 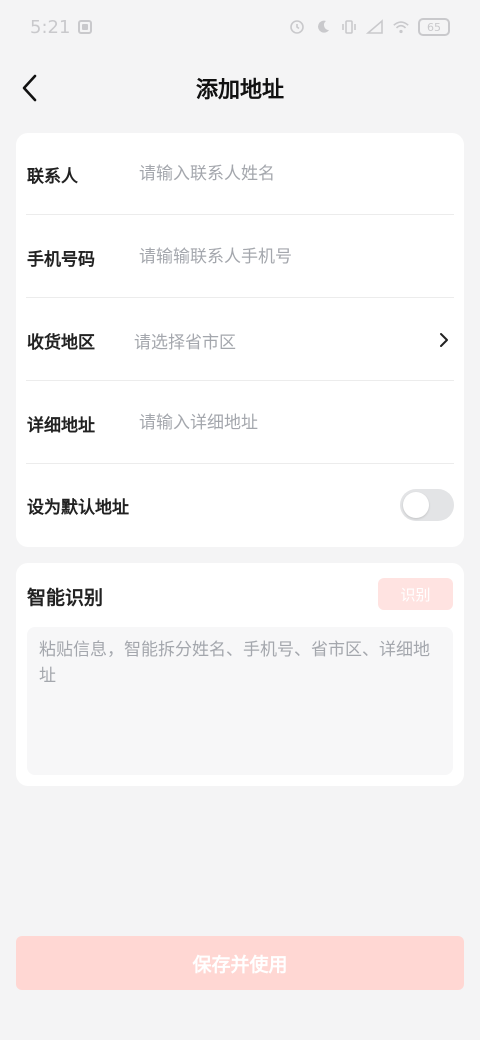 I want to click on region-row: 收货地区 请选择省市区, so click(x=240, y=340).